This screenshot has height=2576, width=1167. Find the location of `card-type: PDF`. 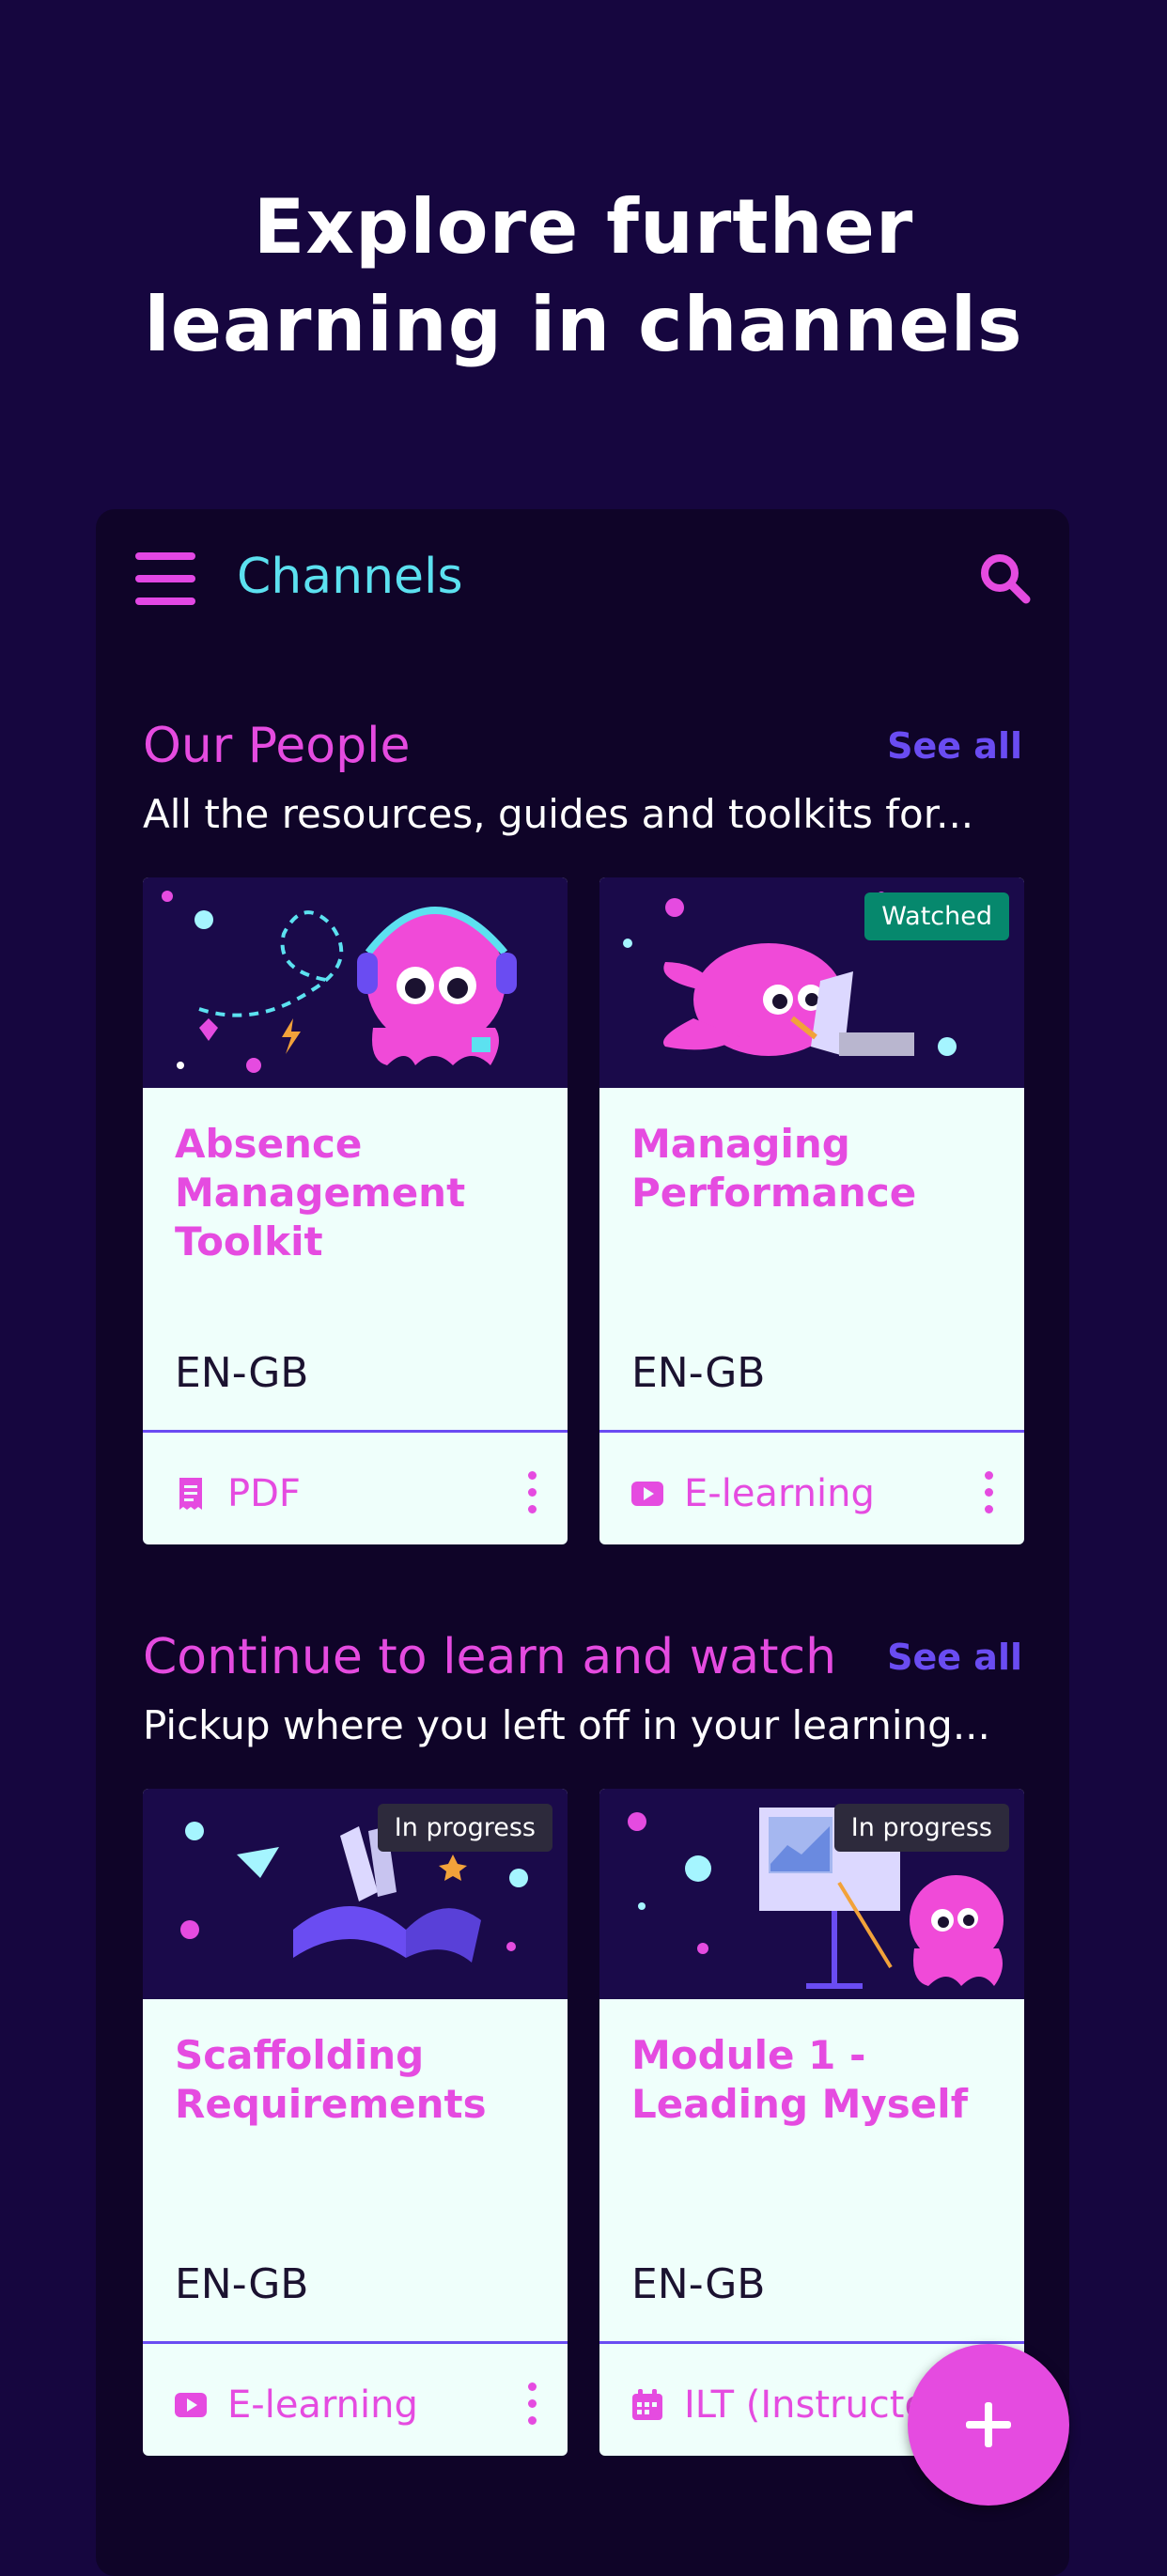

card-type: PDF is located at coordinates (238, 1494).